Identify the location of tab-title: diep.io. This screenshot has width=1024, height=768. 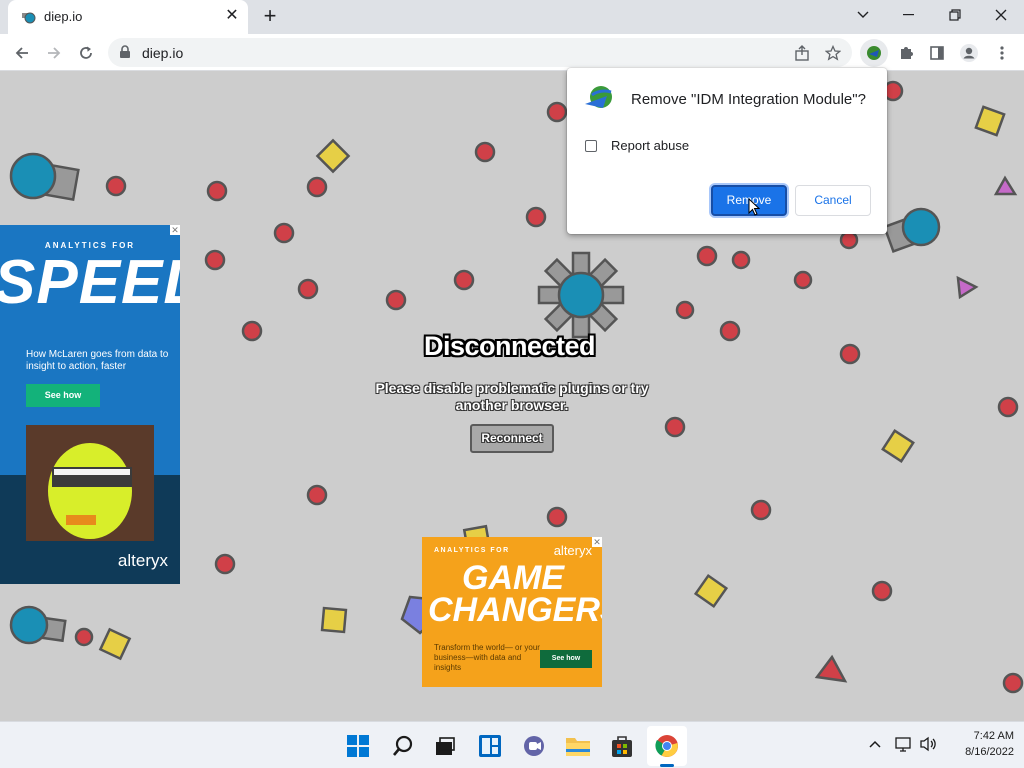
(63, 16).